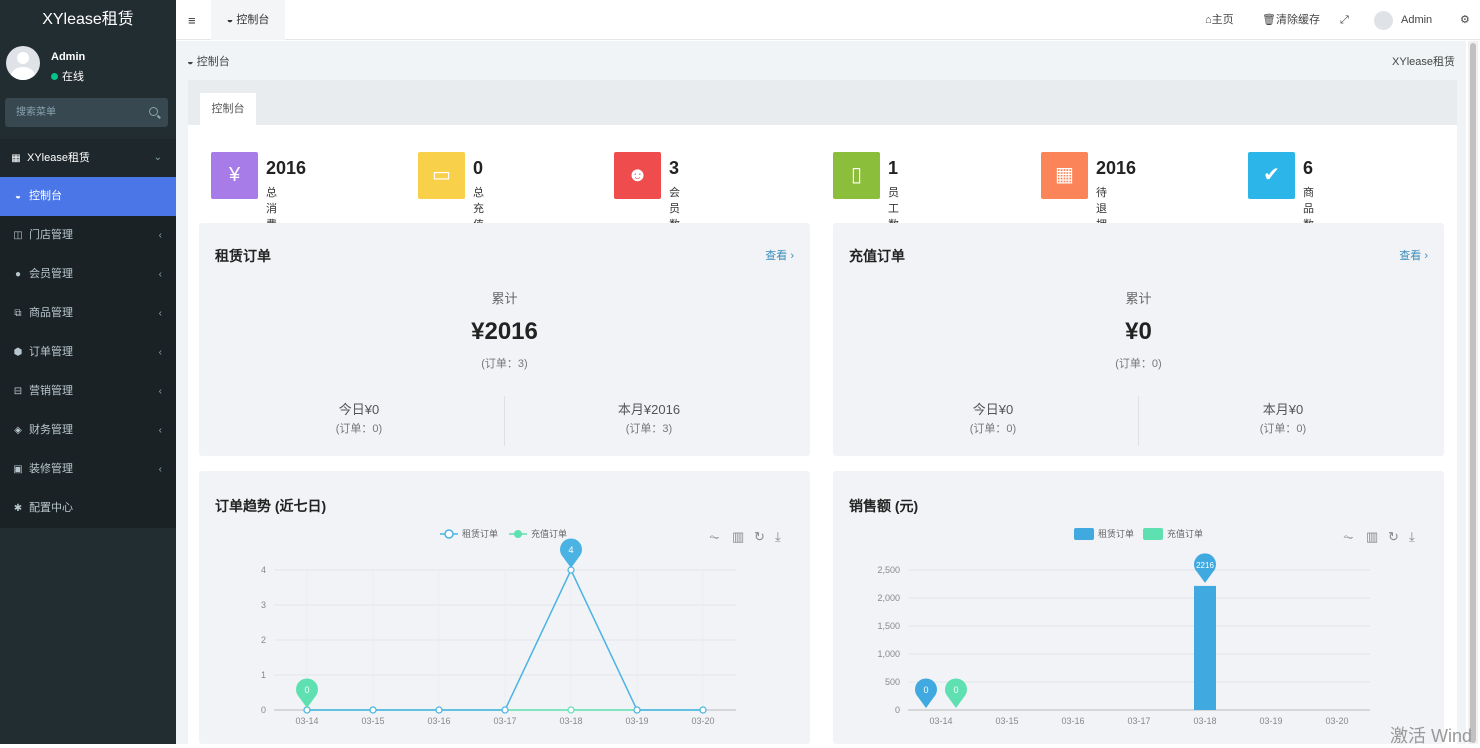  What do you see at coordinates (1208, 20) in the screenshot?
I see `home-icon: ⌂` at bounding box center [1208, 20].